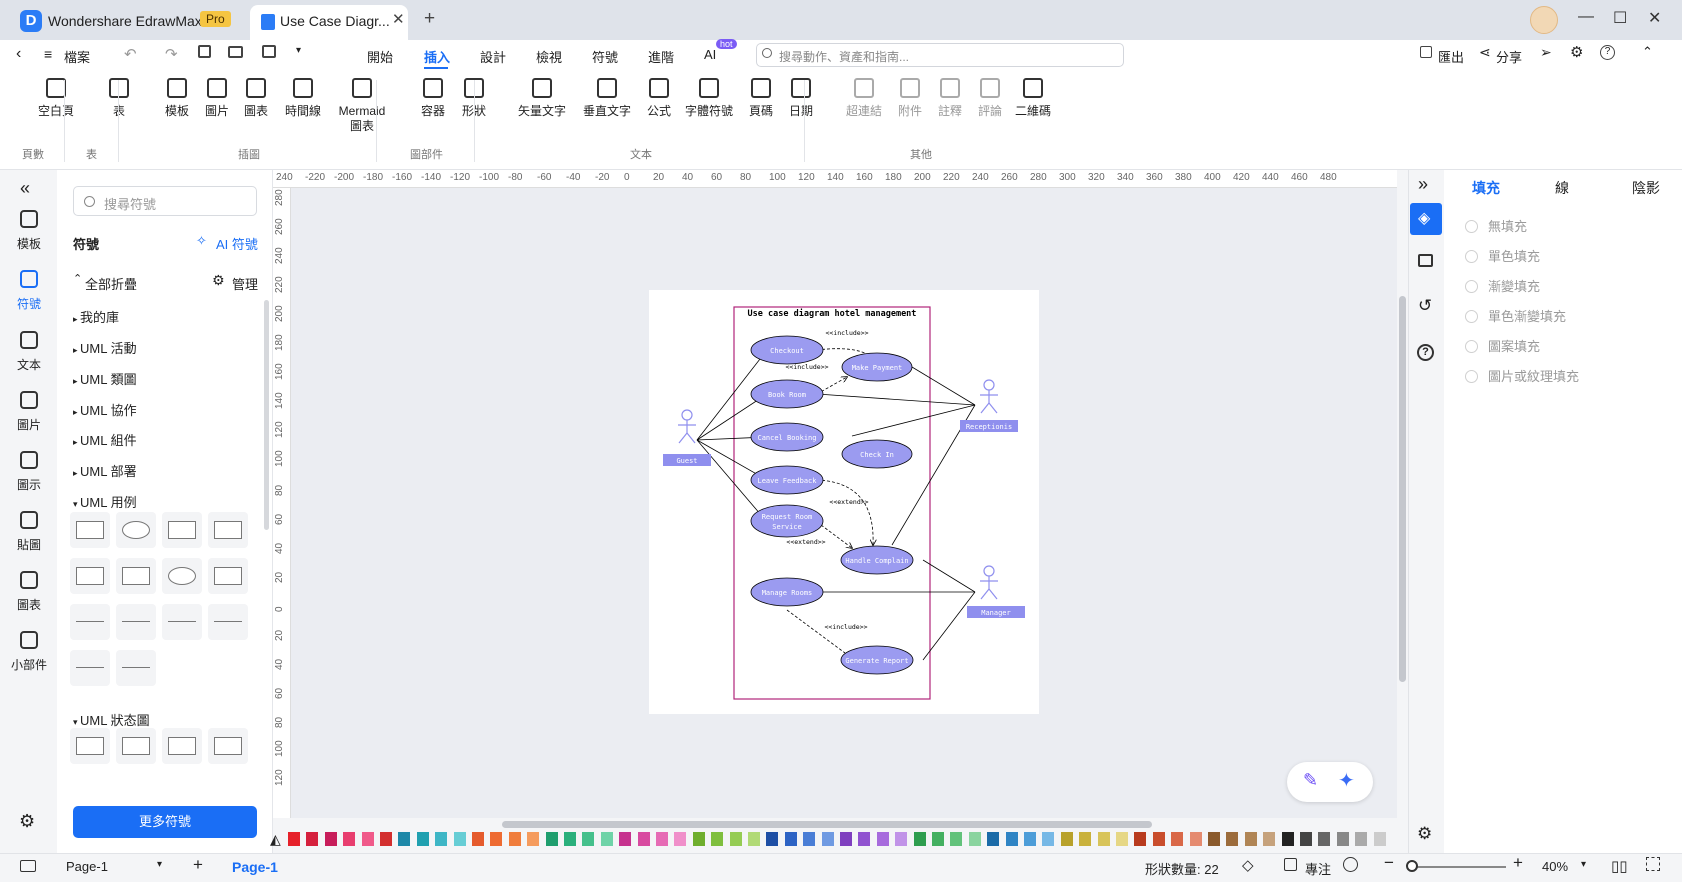  I want to click on menu-ai: AI, so click(710, 54).